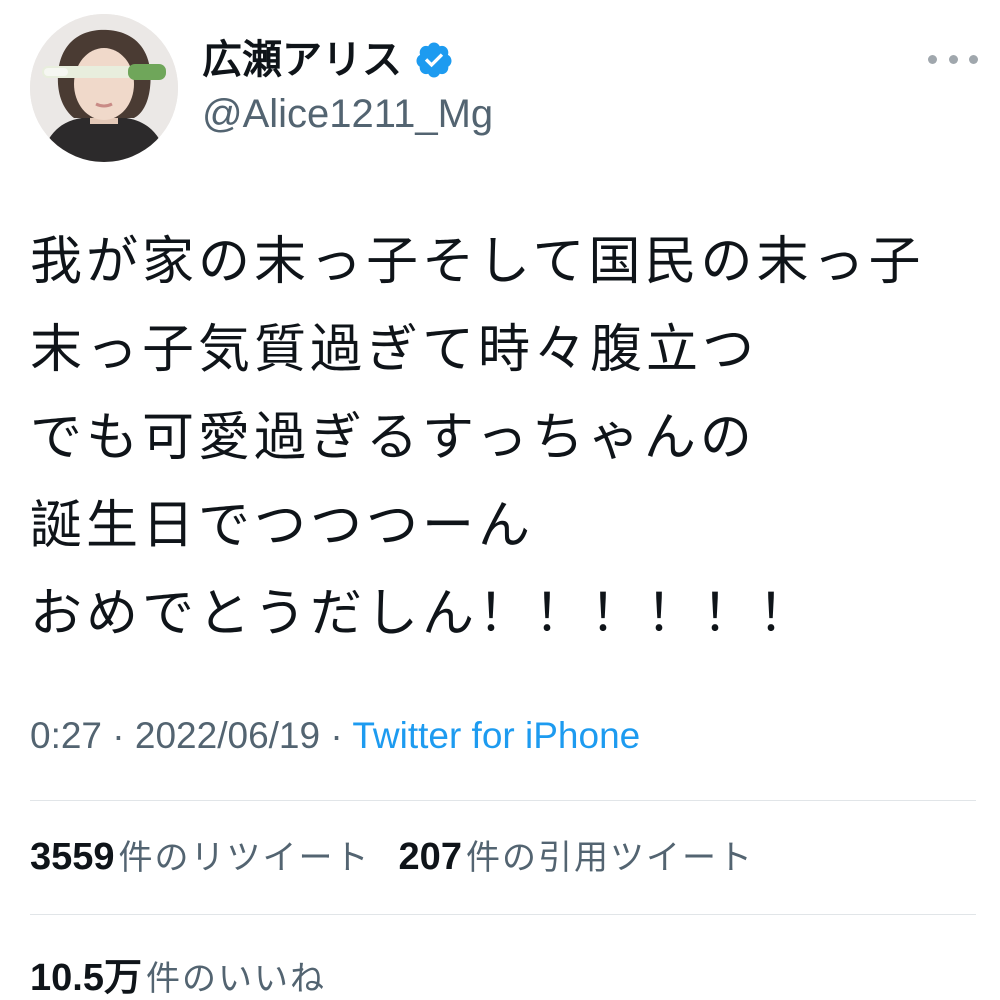 Image resolution: width=1000 pixels, height=1000 pixels. I want to click on tweet-text-line: 誕生日でつつつーん, so click(282, 526).